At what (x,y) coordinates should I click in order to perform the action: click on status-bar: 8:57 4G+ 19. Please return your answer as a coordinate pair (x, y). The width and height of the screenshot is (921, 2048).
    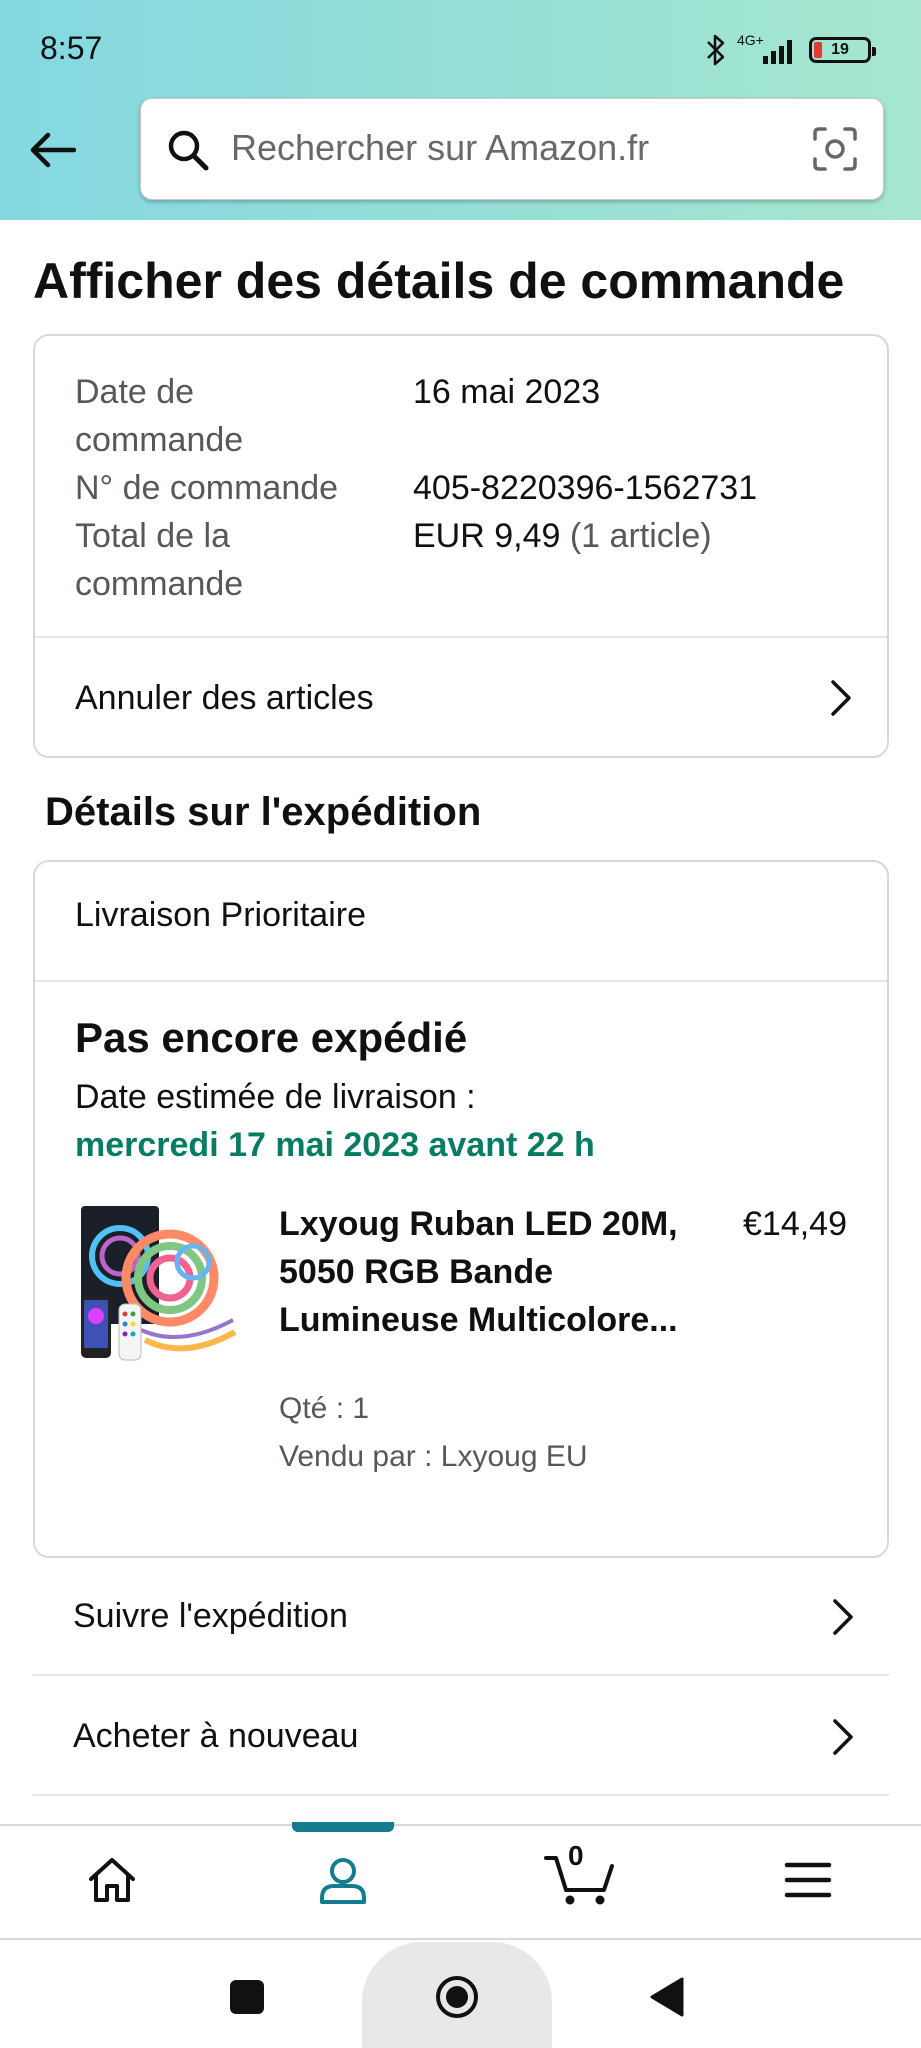
    Looking at the image, I should click on (460, 48).